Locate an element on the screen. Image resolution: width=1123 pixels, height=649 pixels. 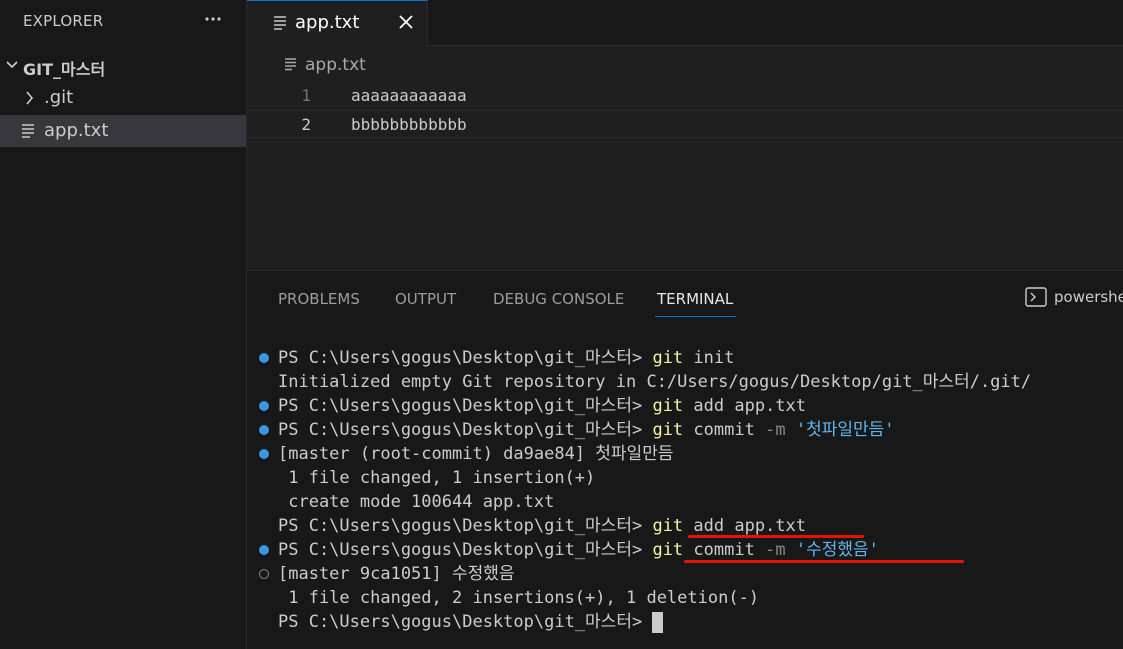
terminal-line: [master (root-commit) da9ae84] 첫파일만듬 is located at coordinates (466, 454).